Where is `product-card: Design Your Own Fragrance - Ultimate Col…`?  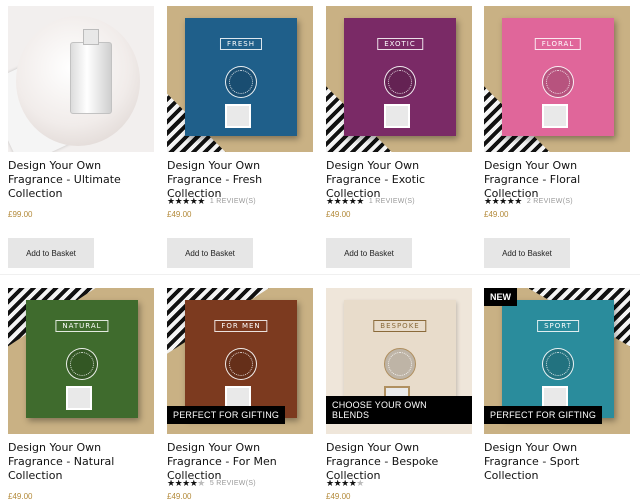
product-card: Design Your Own Fragrance - Ultimate Col… is located at coordinates (81, 137).